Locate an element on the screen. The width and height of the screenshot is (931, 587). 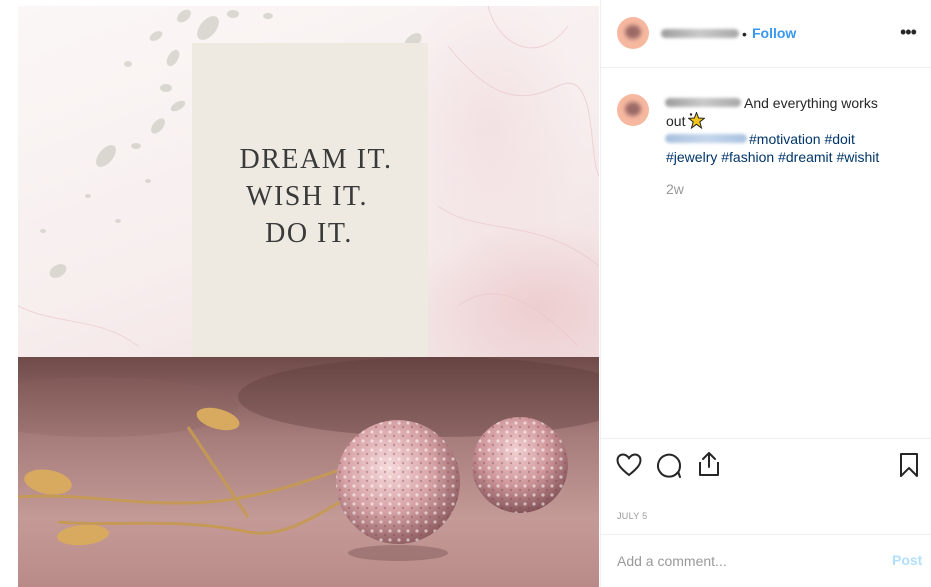
quote-card: DREAM IT. WISH IT. DO IT. is located at coordinates (310, 200).